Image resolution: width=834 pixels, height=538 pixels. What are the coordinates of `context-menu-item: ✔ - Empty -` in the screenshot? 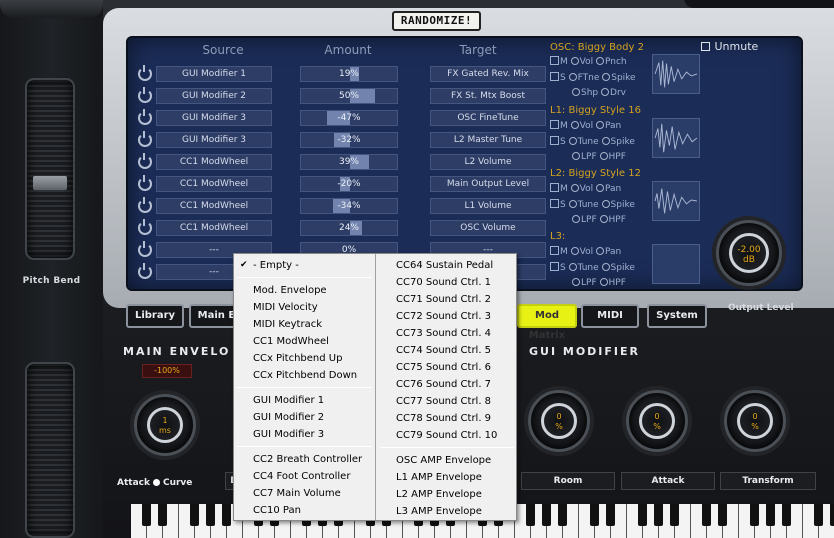 It's located at (304, 265).